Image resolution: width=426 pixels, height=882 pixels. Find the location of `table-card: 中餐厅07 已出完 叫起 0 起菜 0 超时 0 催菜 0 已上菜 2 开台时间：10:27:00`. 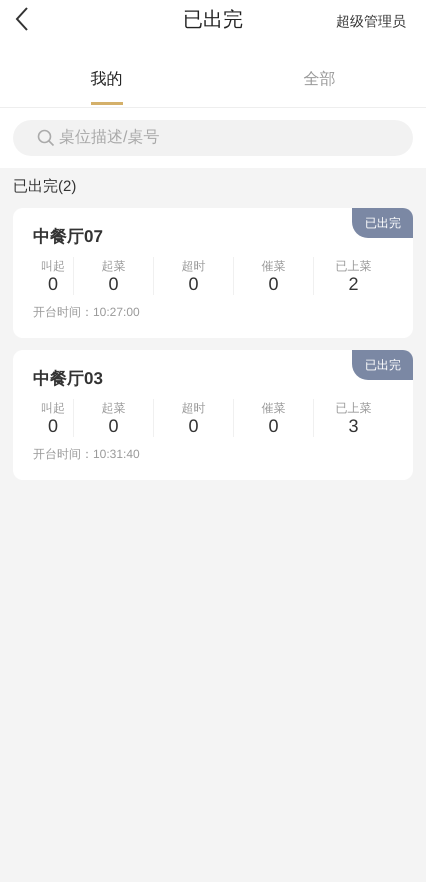

table-card: 中餐厅07 已出完 叫起 0 起菜 0 超时 0 催菜 0 已上菜 2 开台时间：10:27:00 is located at coordinates (213, 273).